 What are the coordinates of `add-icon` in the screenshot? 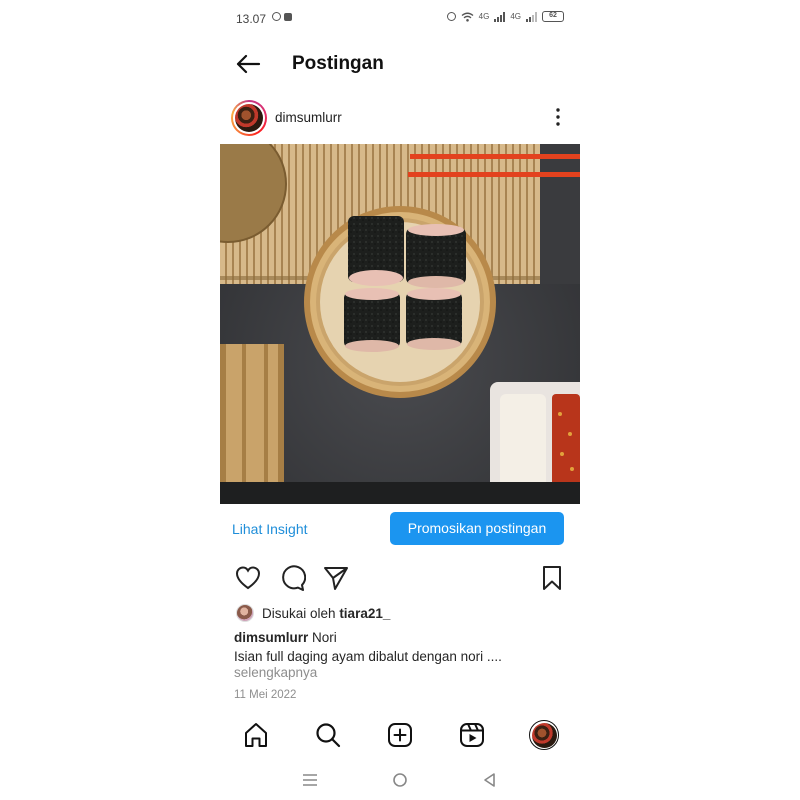 It's located at (400, 735).